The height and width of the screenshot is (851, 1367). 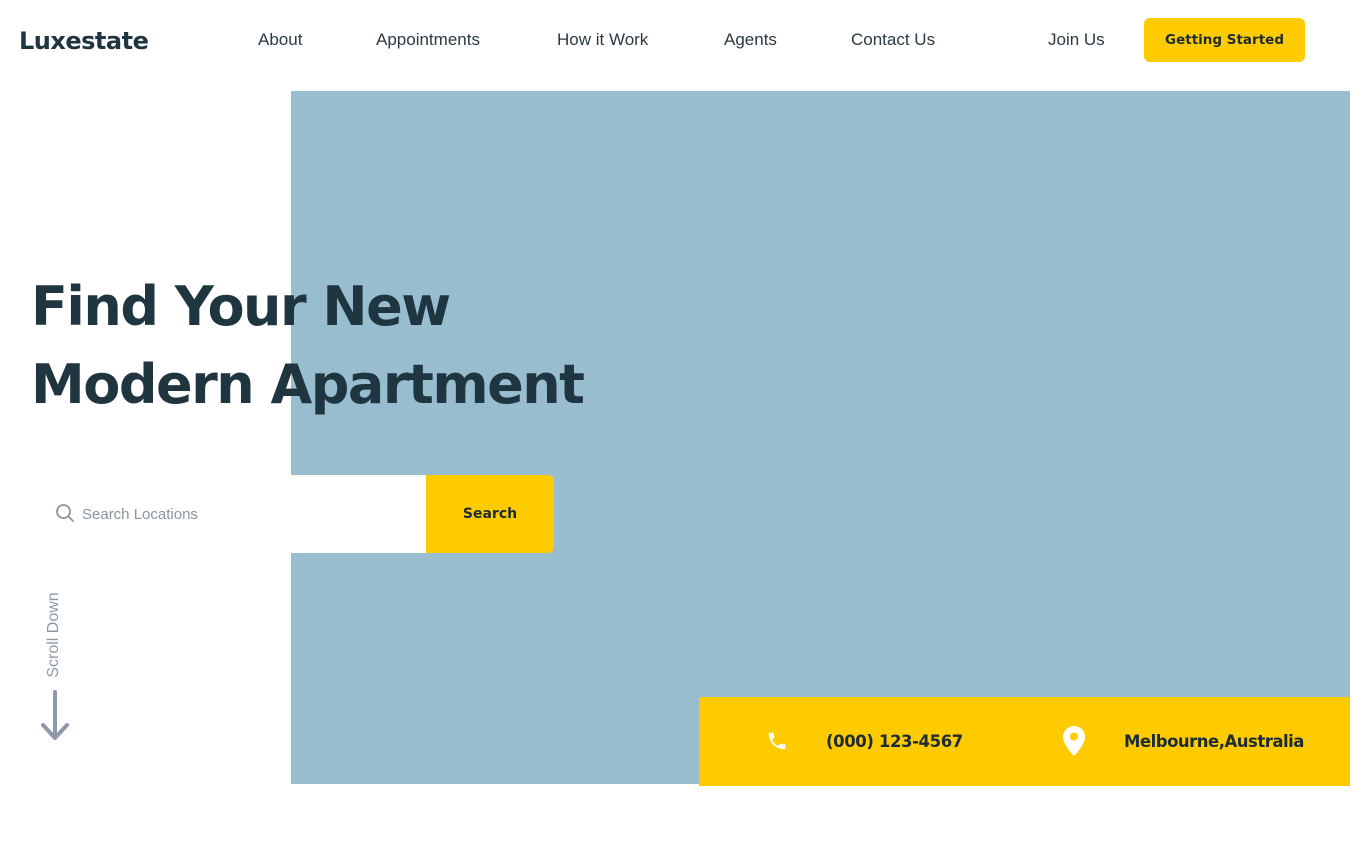 I want to click on phone-number: (000) 123-4567, so click(x=894, y=742).